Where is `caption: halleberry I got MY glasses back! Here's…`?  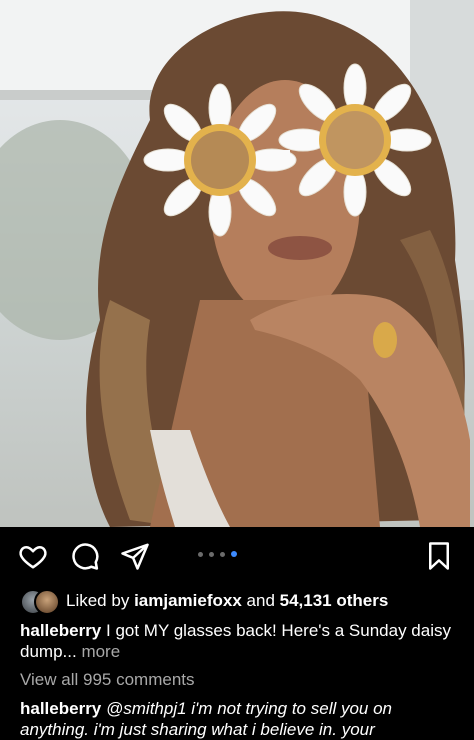 caption: halleberry I got MY glasses back! Here's… is located at coordinates (240, 641).